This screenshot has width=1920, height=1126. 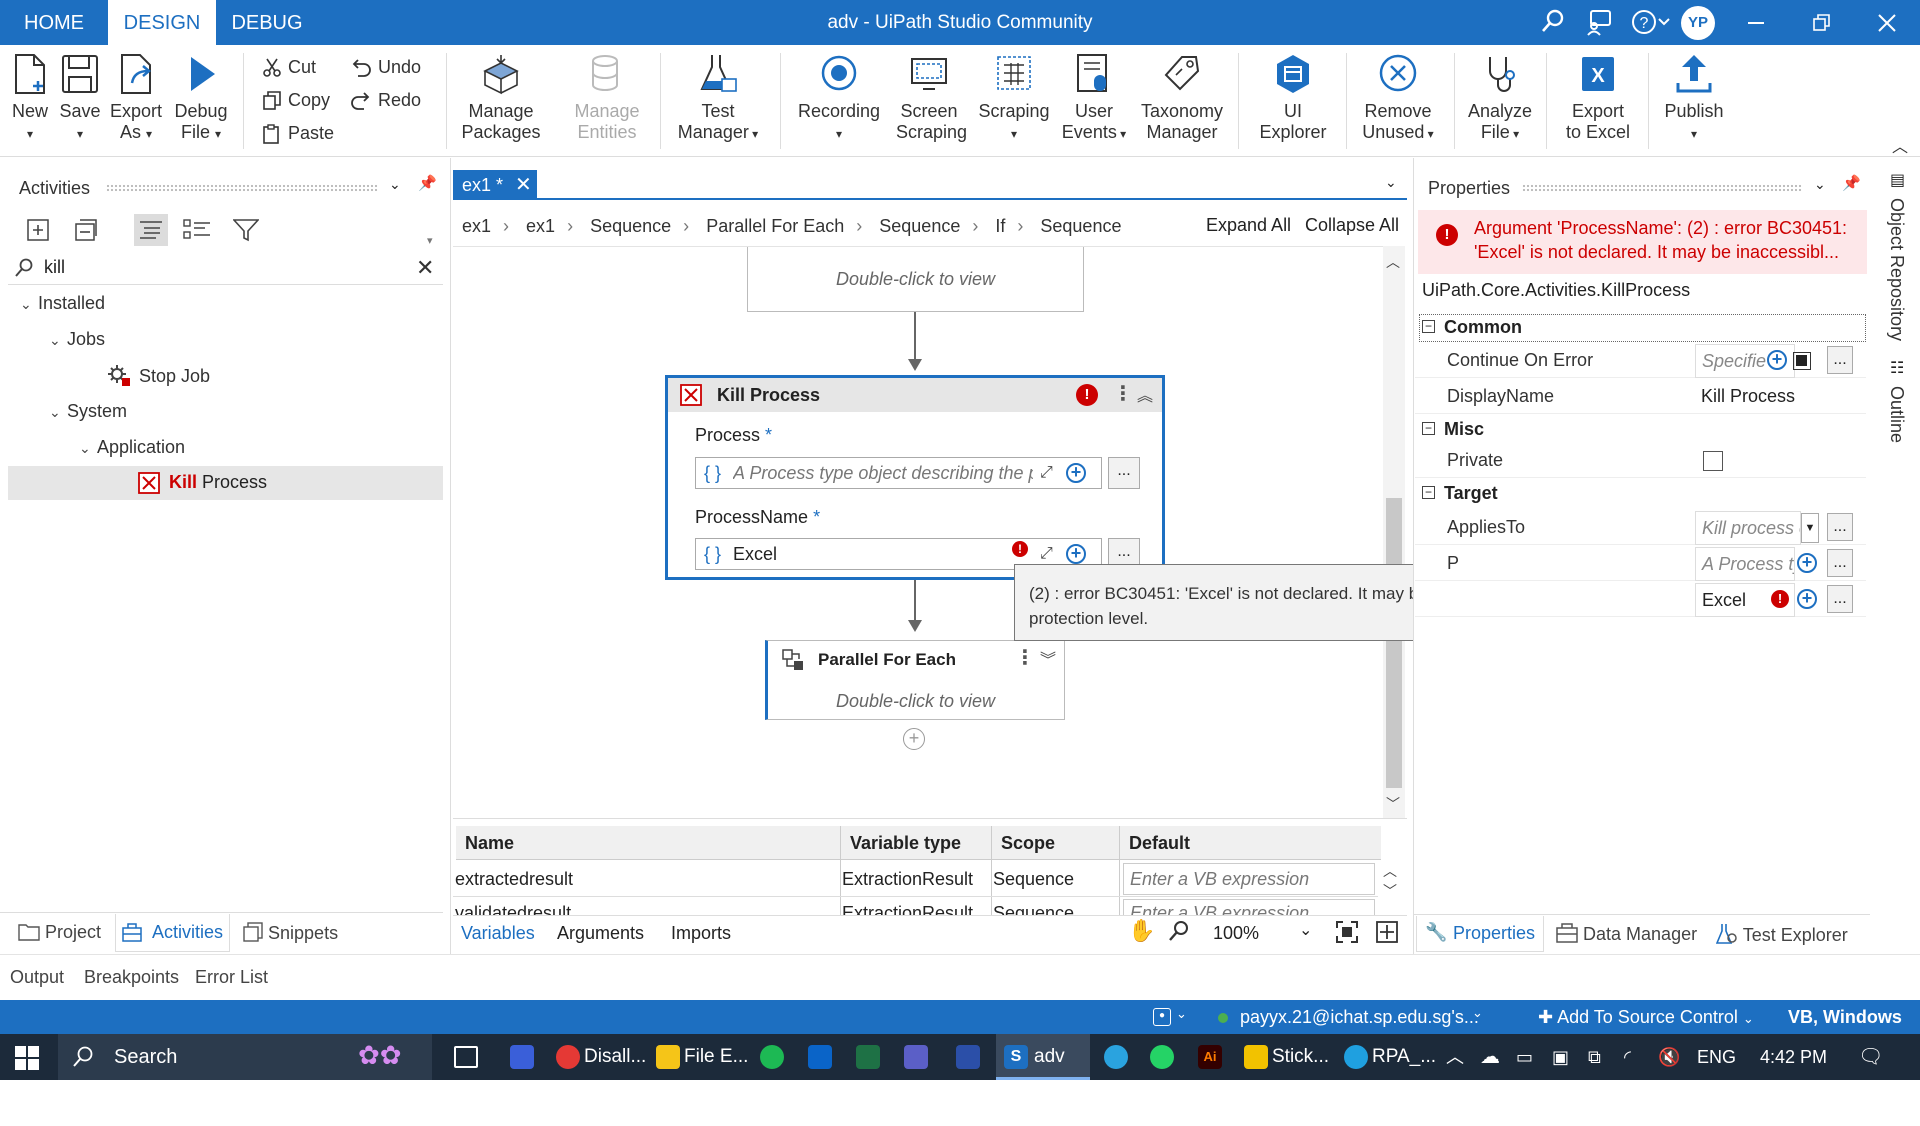 What do you see at coordinates (522, 1057) in the screenshot?
I see `app-icon` at bounding box center [522, 1057].